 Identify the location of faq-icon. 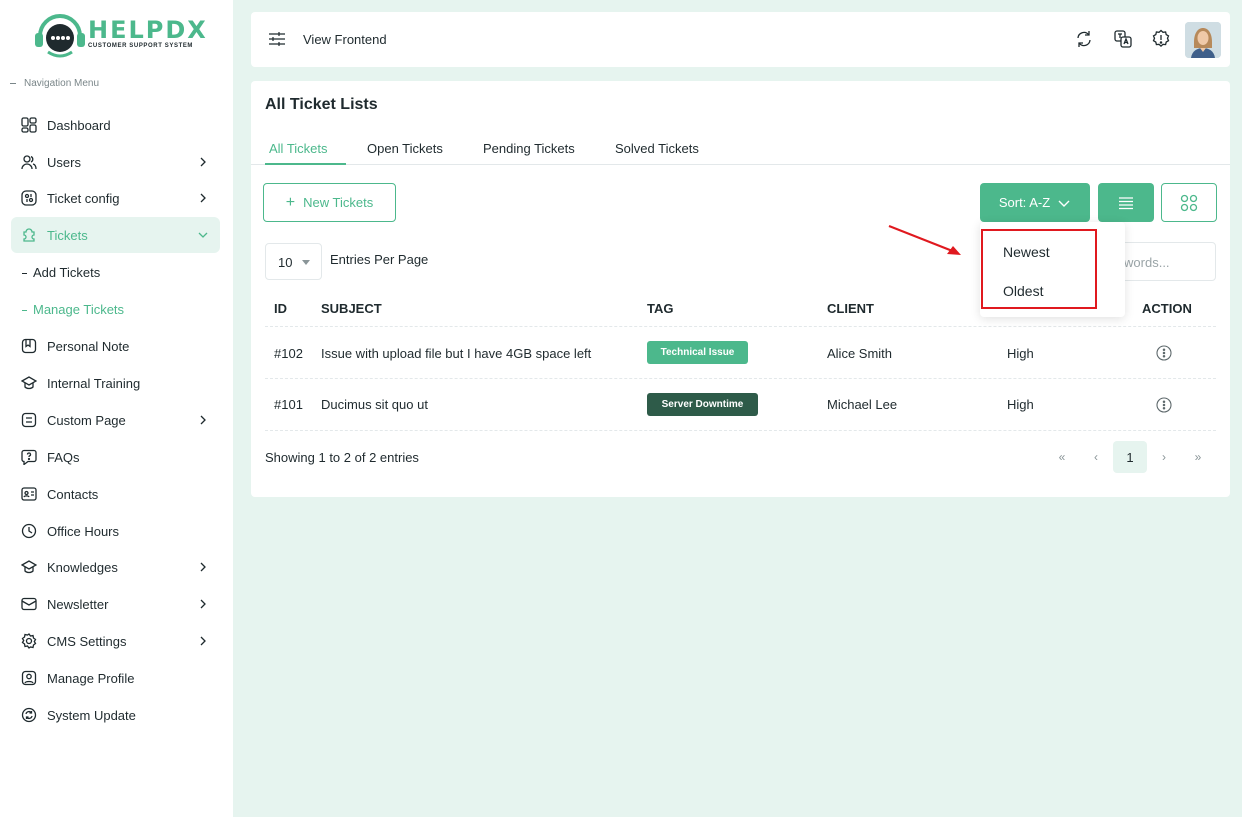
(29, 457).